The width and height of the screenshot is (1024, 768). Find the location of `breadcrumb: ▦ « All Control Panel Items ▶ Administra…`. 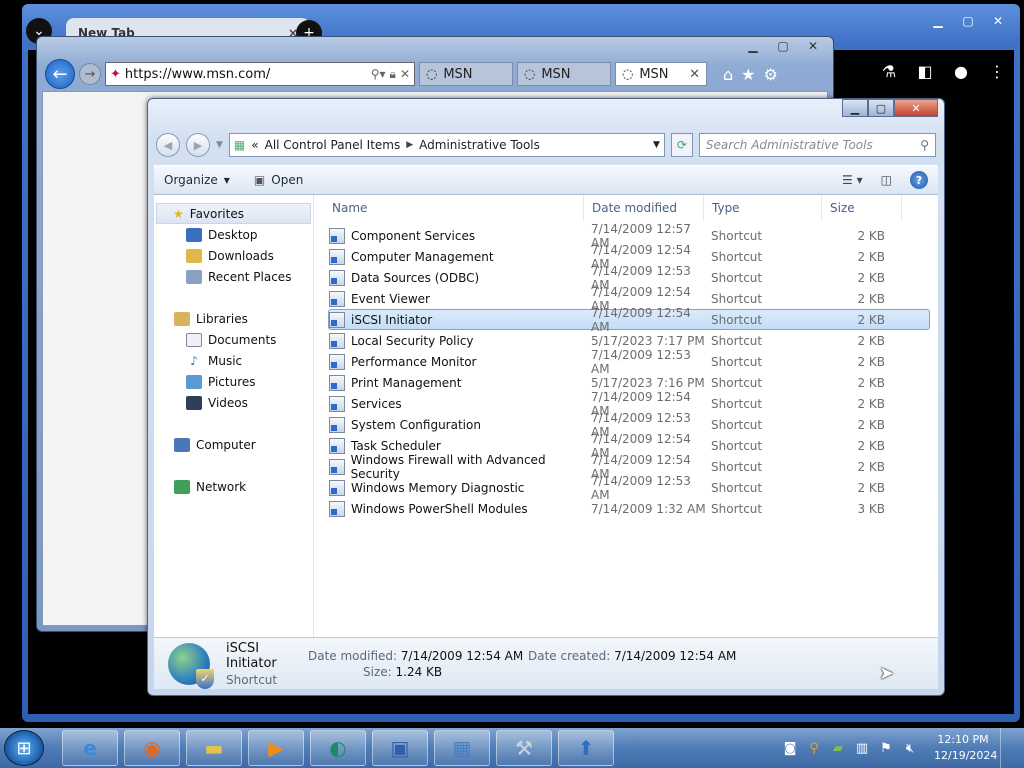

breadcrumb: ▦ « All Control Panel Items ▶ Administra… is located at coordinates (446, 145).